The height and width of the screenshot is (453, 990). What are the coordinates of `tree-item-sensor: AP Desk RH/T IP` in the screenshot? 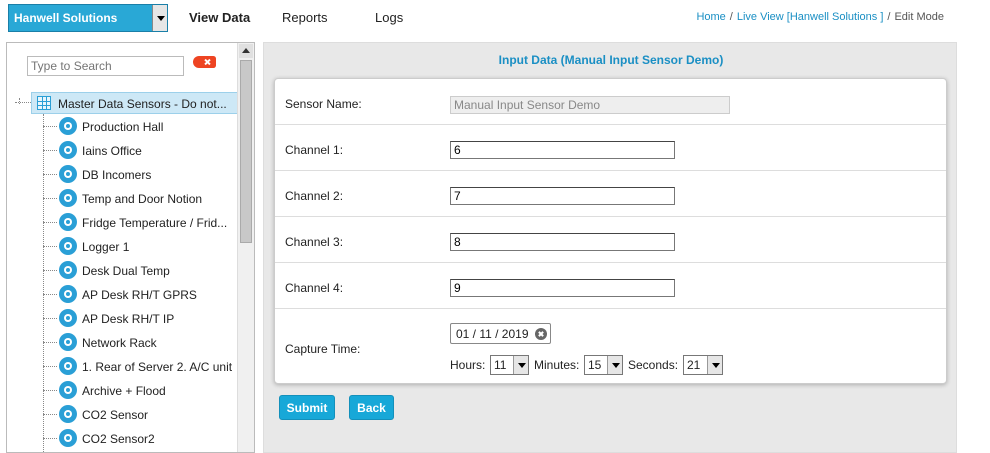 It's located at (141, 319).